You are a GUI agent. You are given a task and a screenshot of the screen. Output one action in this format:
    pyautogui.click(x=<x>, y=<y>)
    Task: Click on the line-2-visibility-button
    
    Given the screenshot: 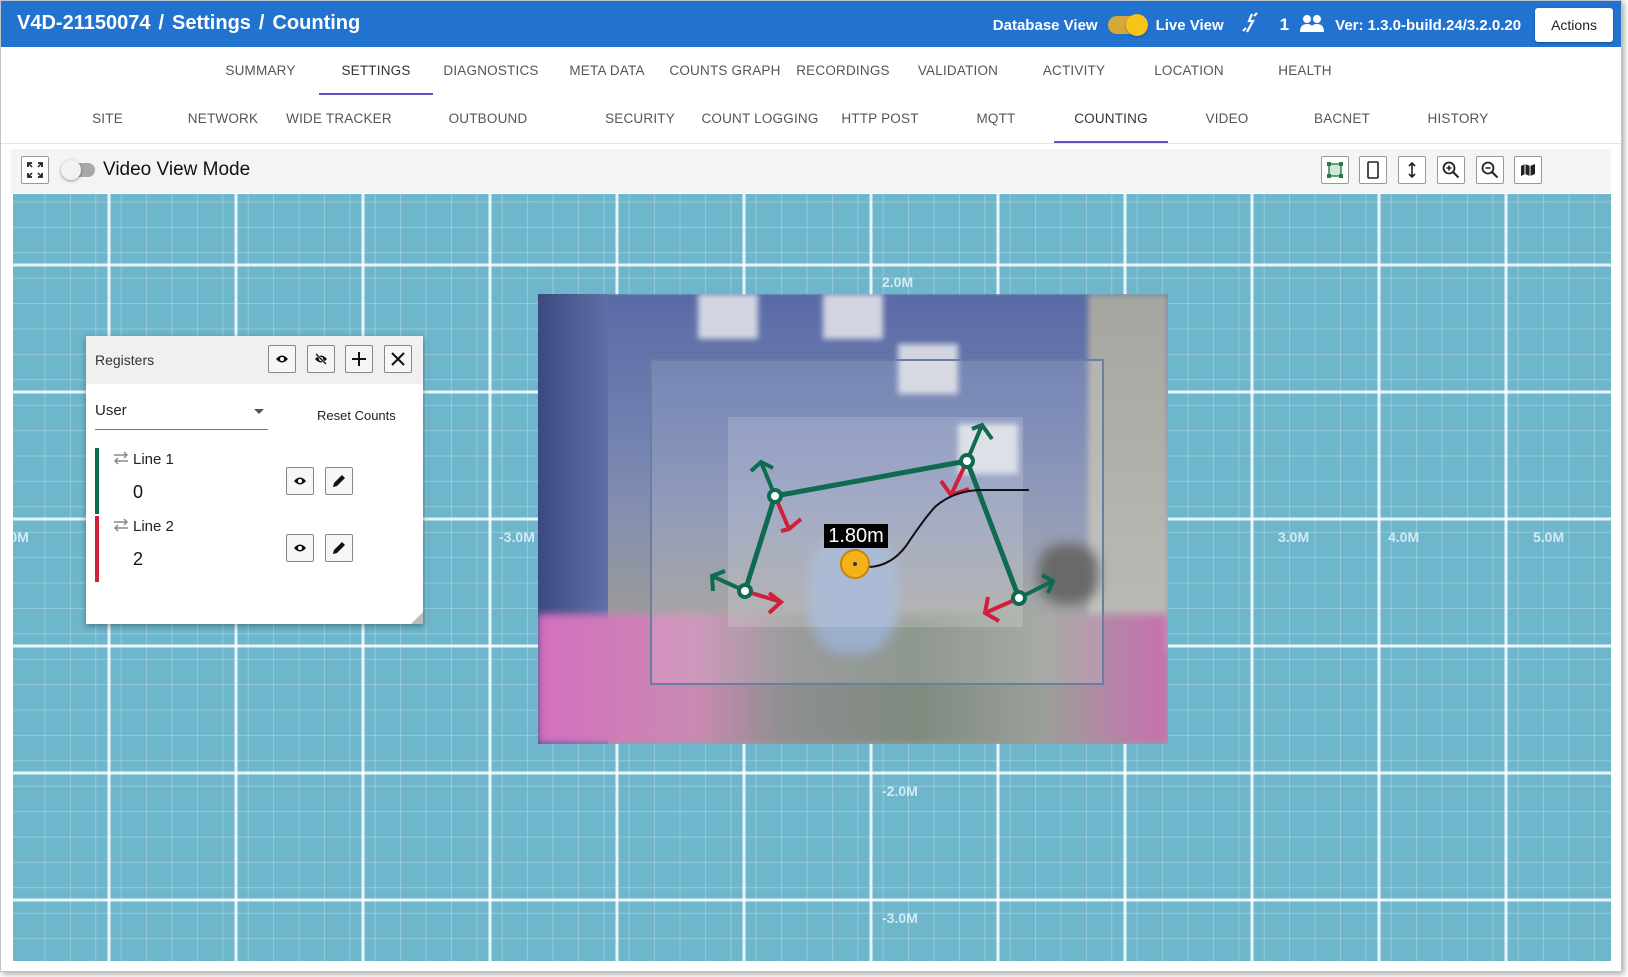 What is the action you would take?
    pyautogui.click(x=300, y=548)
    